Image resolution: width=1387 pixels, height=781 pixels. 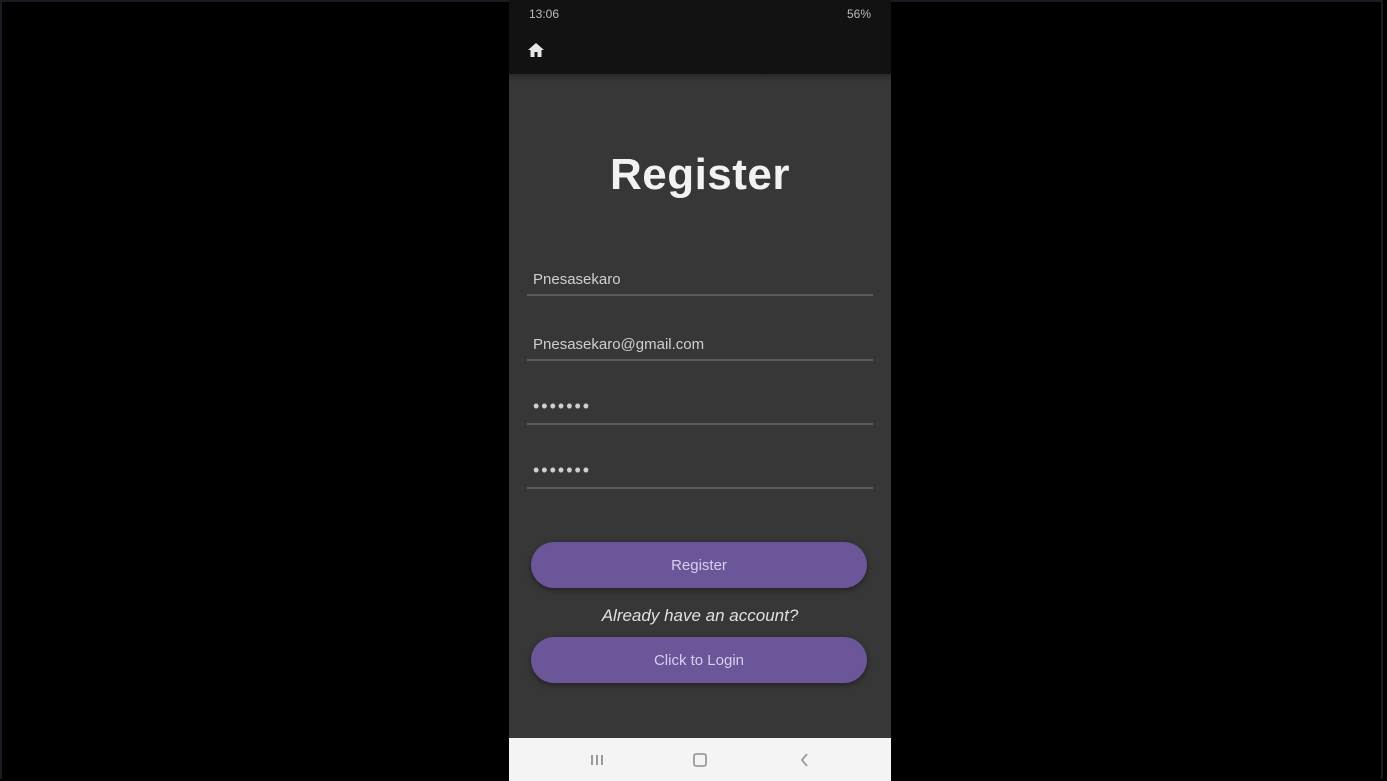 I want to click on confirm-password-field, so click(x=700, y=466).